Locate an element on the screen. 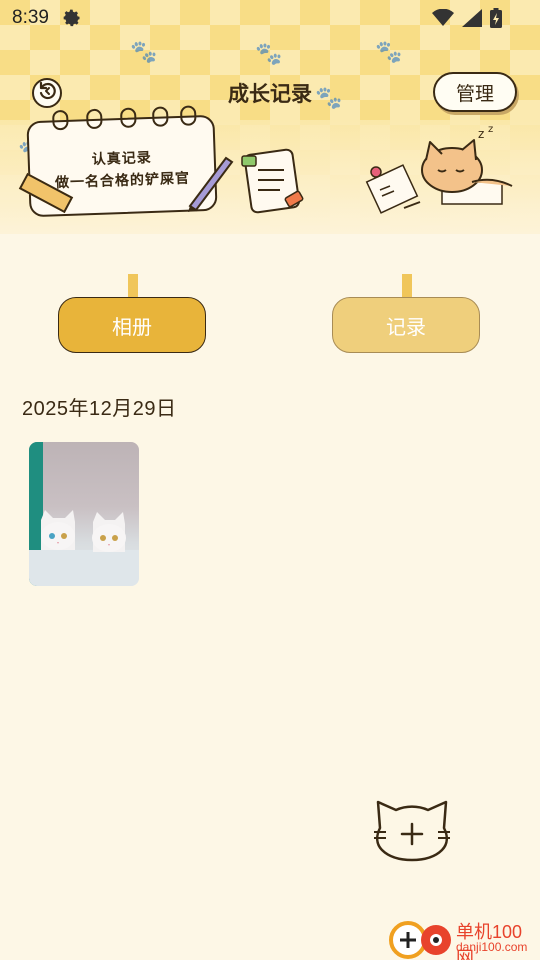 The image size is (540, 960). tab-album: 相册 is located at coordinates (132, 325).